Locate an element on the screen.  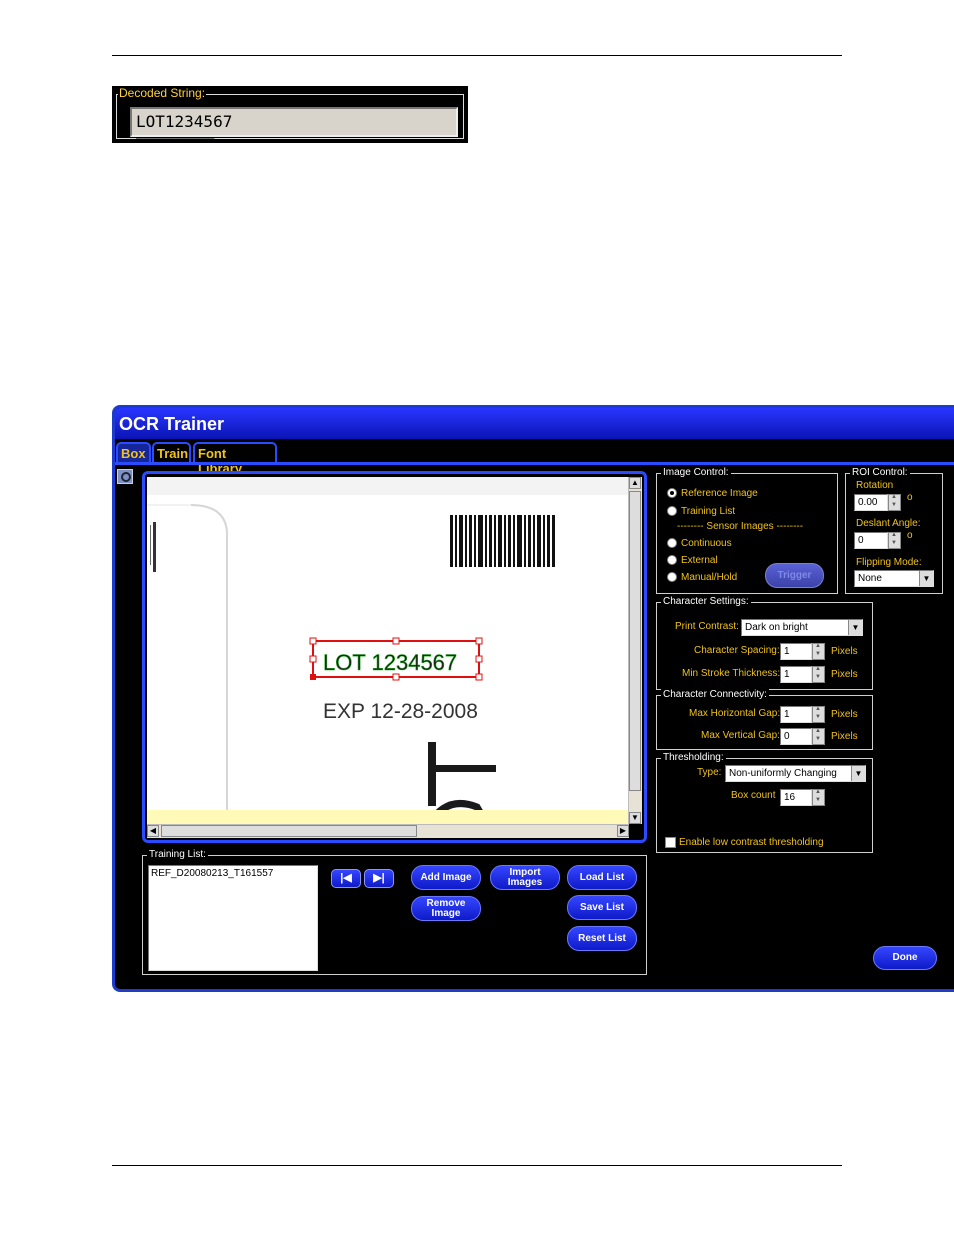
rotation-label: Rotation is located at coordinates (875, 485).